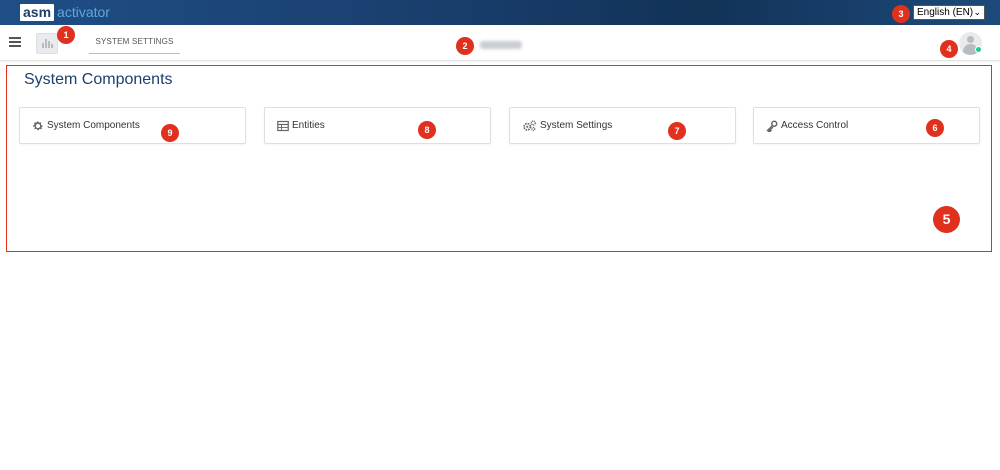 The image size is (1000, 470). I want to click on annotation-marker-4: 4, so click(949, 49).